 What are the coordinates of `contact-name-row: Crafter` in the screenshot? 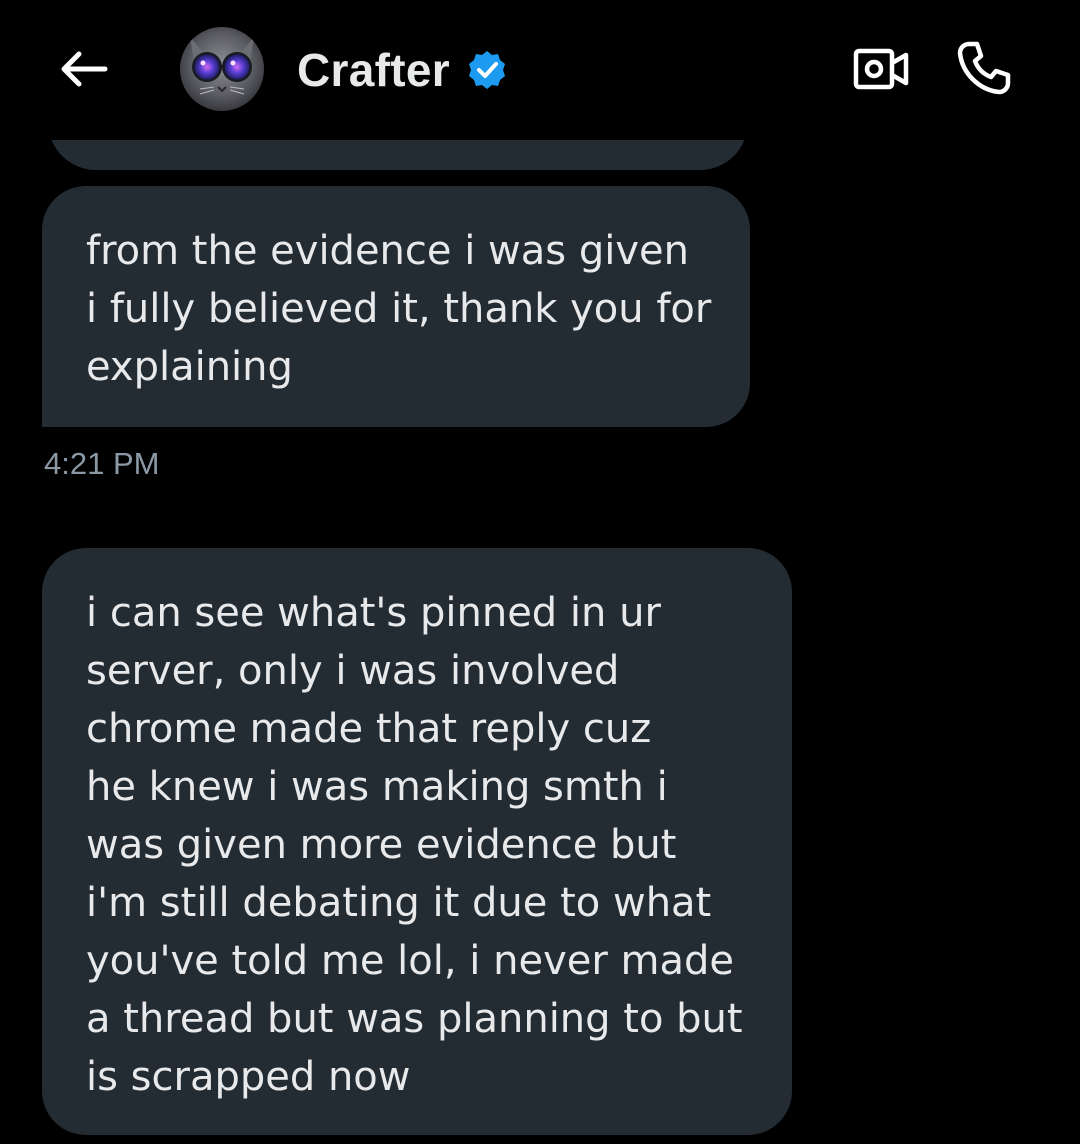 It's located at (402, 70).